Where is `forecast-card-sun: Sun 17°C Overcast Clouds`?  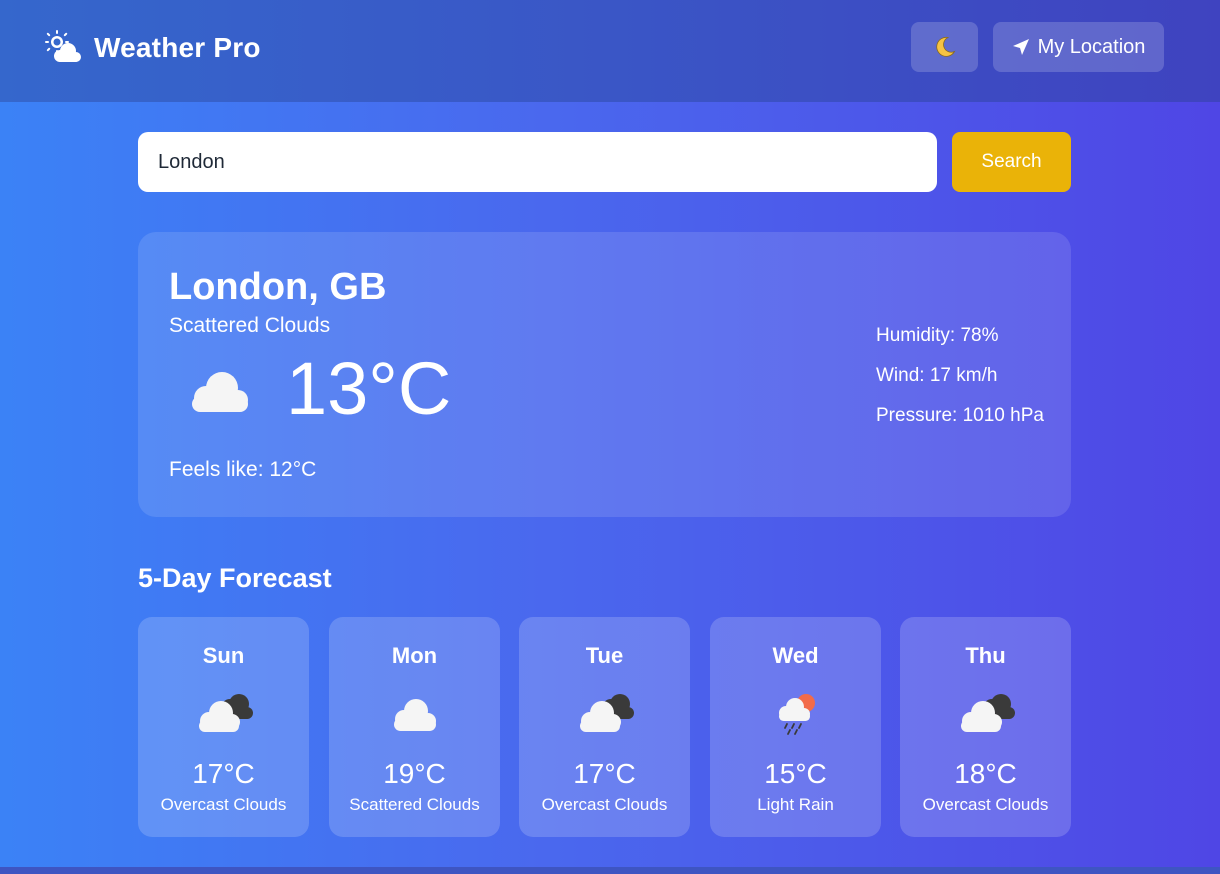 forecast-card-sun: Sun 17°C Overcast Clouds is located at coordinates (223, 727).